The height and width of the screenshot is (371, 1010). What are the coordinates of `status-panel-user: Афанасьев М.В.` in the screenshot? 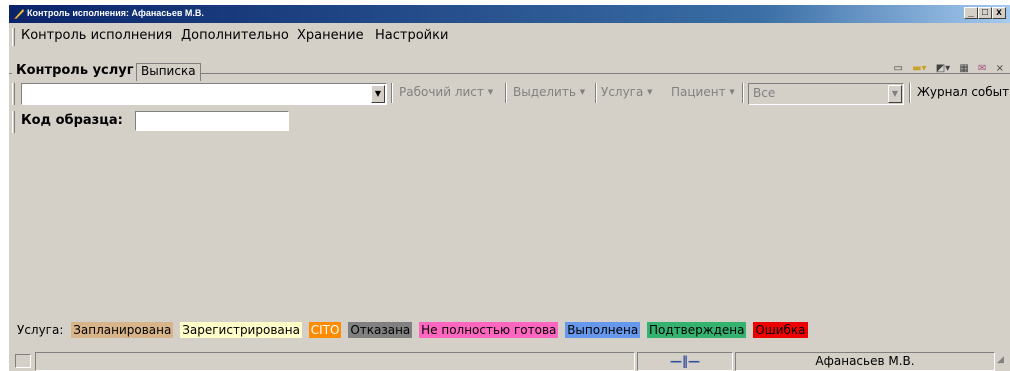 It's located at (865, 361).